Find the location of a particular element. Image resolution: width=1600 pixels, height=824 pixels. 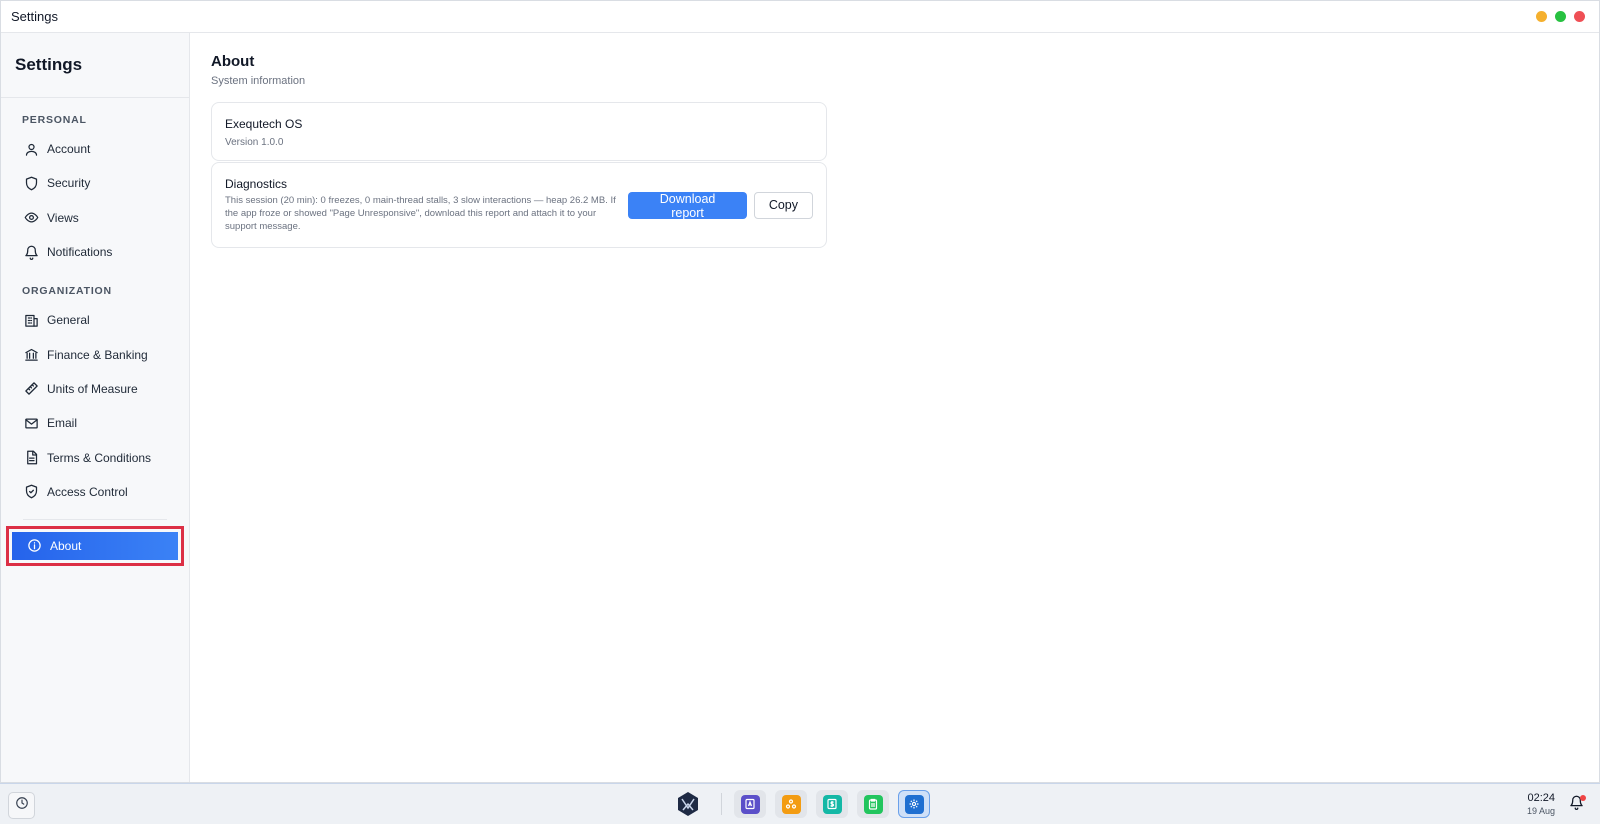

sidebar-item-terms-conditions: Terms & Conditions is located at coordinates (95, 457).